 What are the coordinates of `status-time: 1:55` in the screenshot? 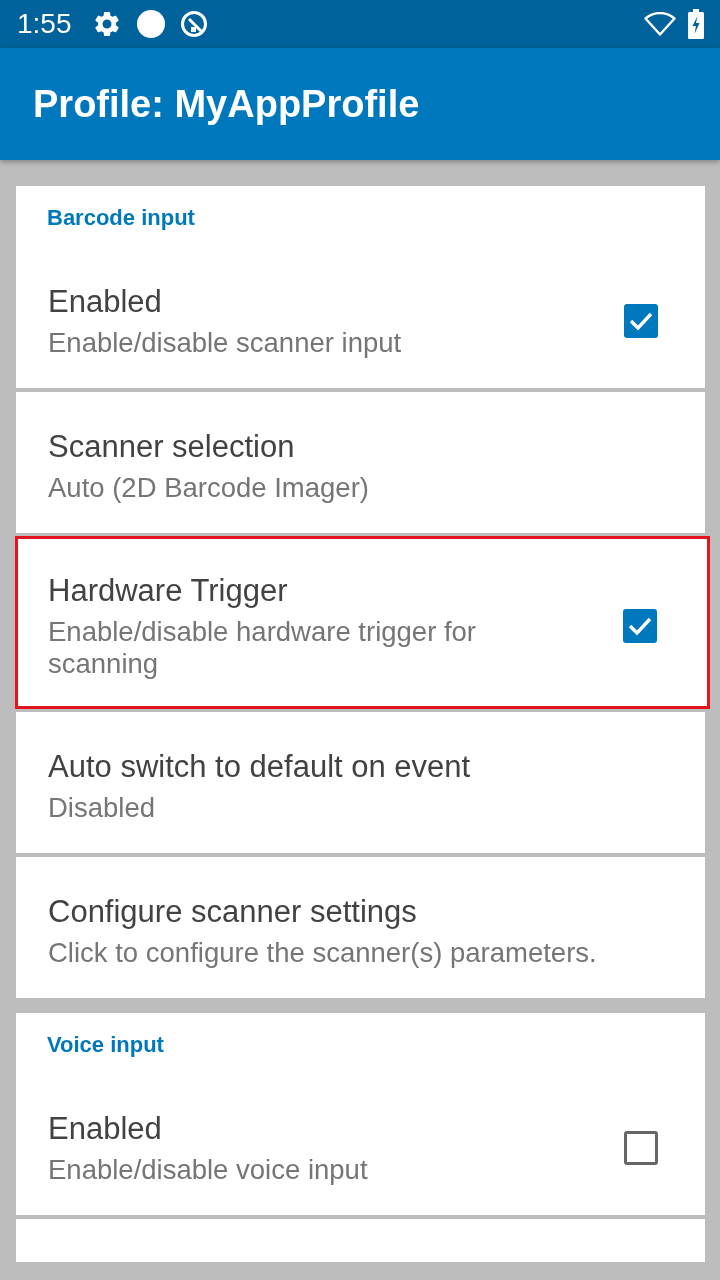 It's located at (44, 24).